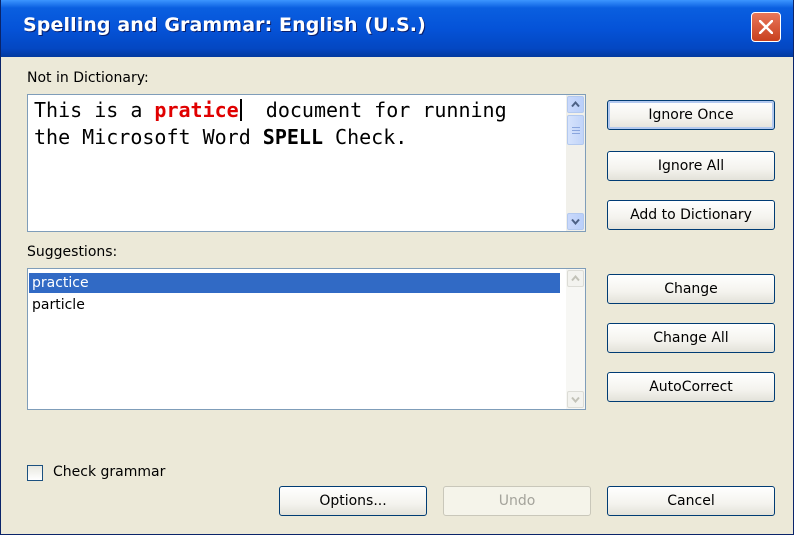 Image resolution: width=794 pixels, height=536 pixels. I want to click on cancel-button: Cancel, so click(691, 501).